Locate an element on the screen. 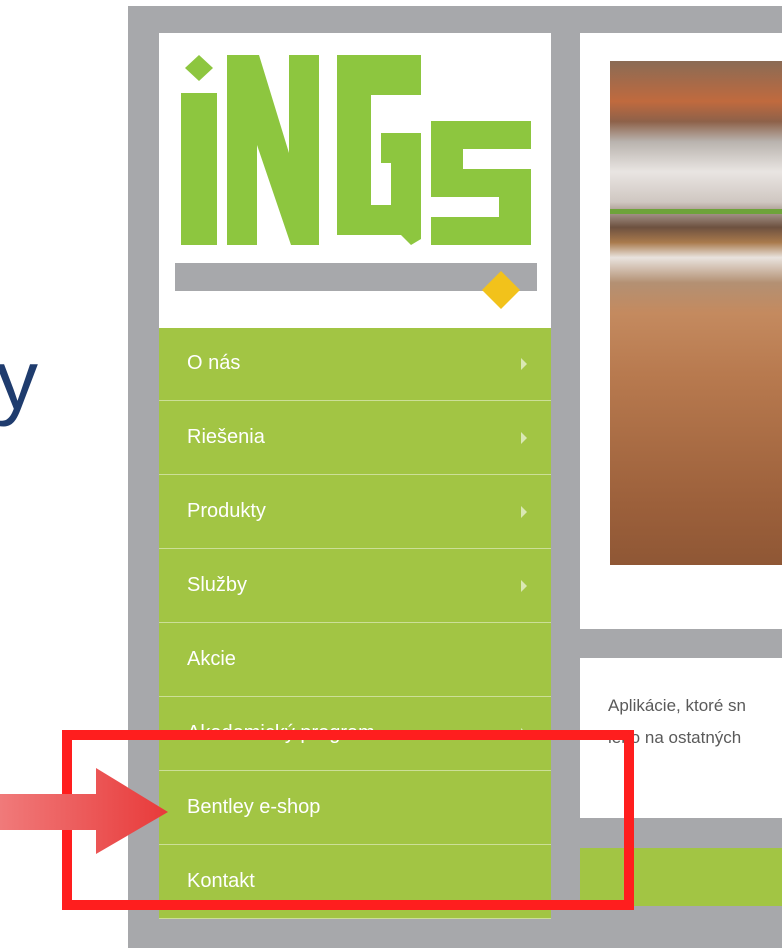 The image size is (782, 948). menu-item-sluzby: Služby is located at coordinates (355, 586).